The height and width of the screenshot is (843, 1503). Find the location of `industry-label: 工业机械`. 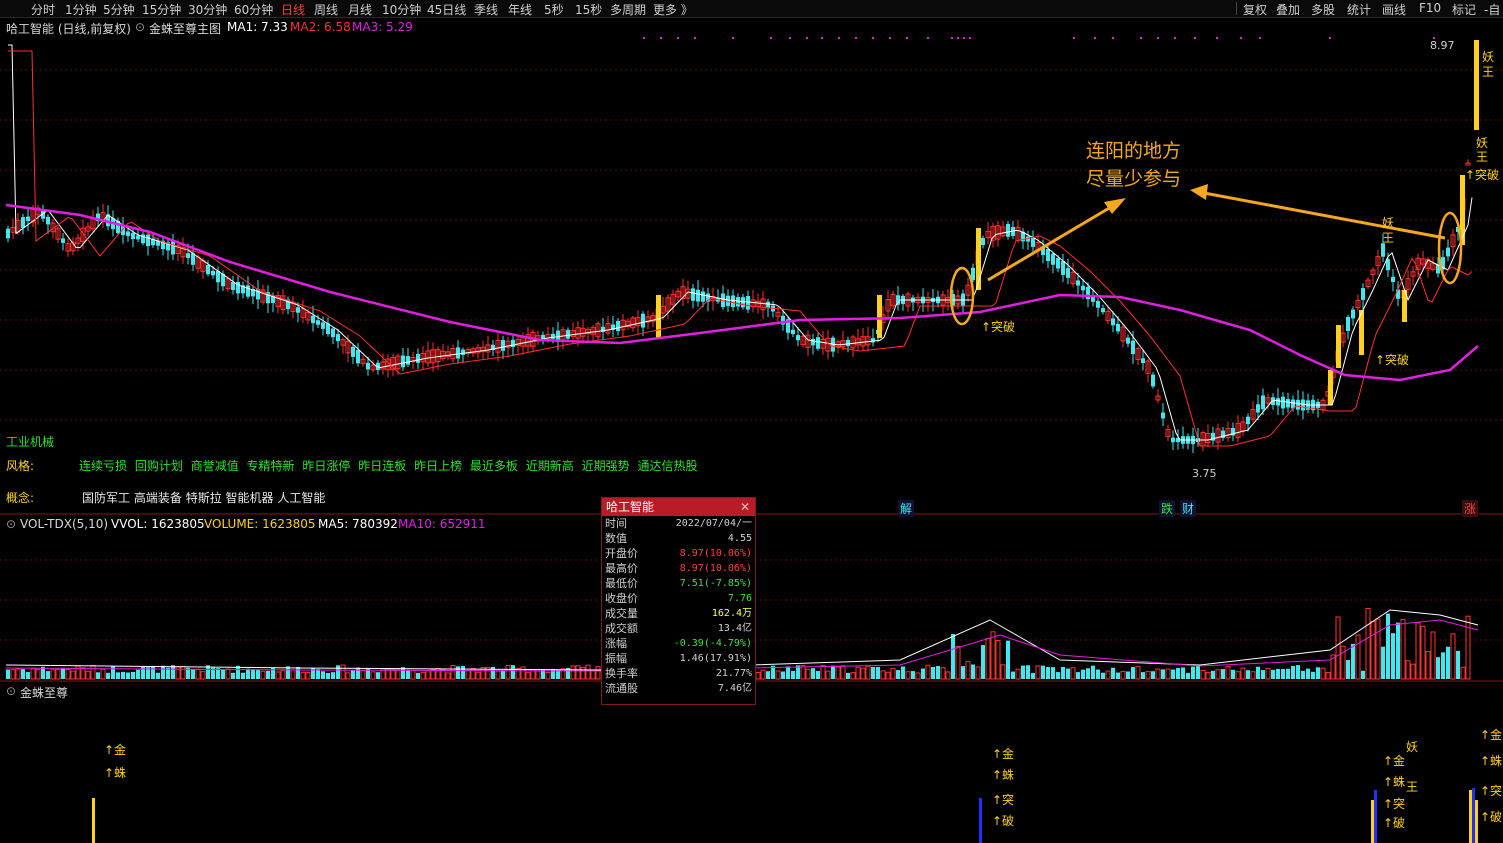

industry-label: 工业机械 is located at coordinates (30, 441).